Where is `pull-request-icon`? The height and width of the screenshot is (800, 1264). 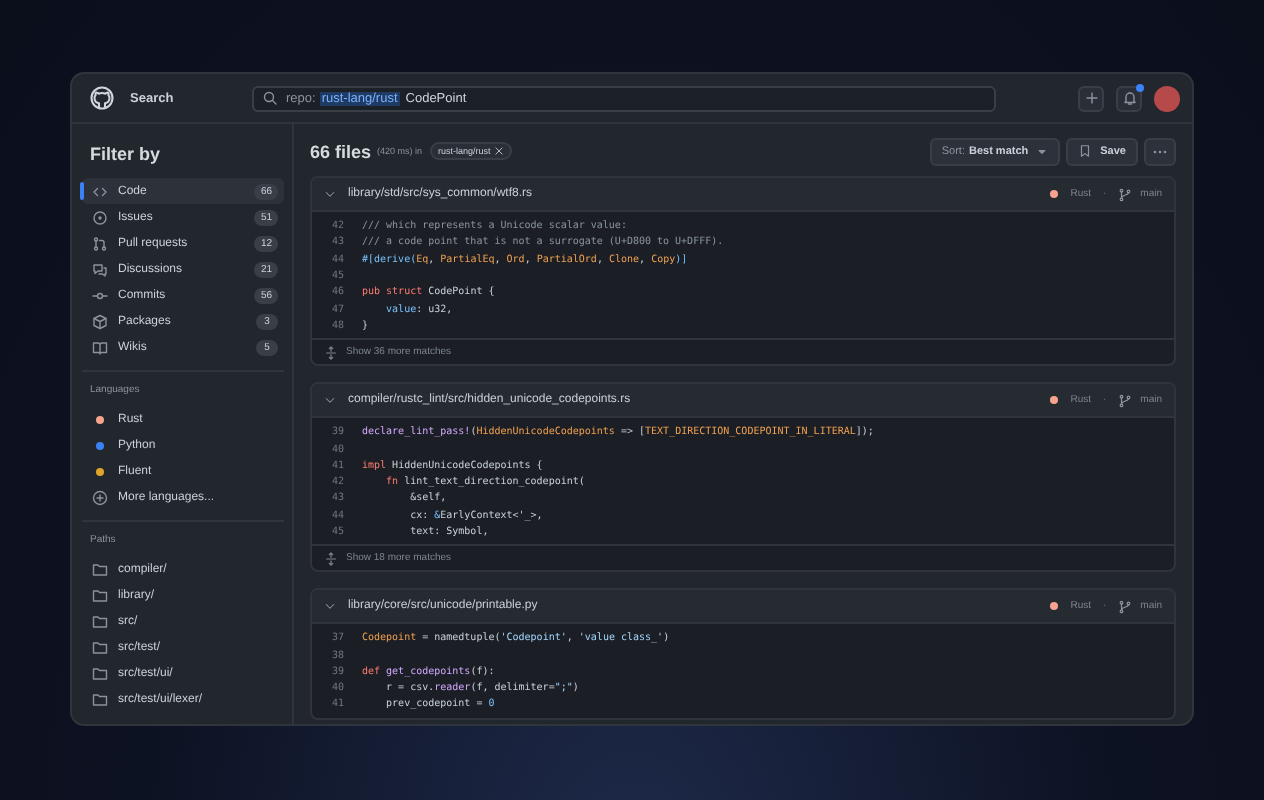
pull-request-icon is located at coordinates (100, 243).